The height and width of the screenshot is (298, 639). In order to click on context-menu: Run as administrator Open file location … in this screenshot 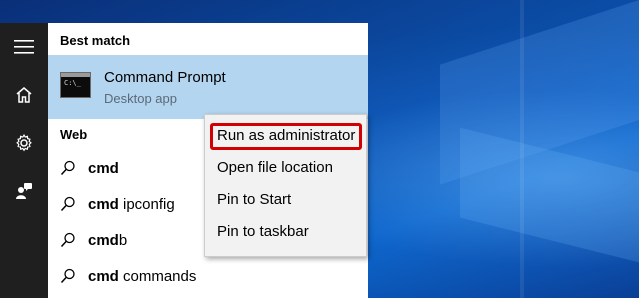, I will do `click(285, 185)`.